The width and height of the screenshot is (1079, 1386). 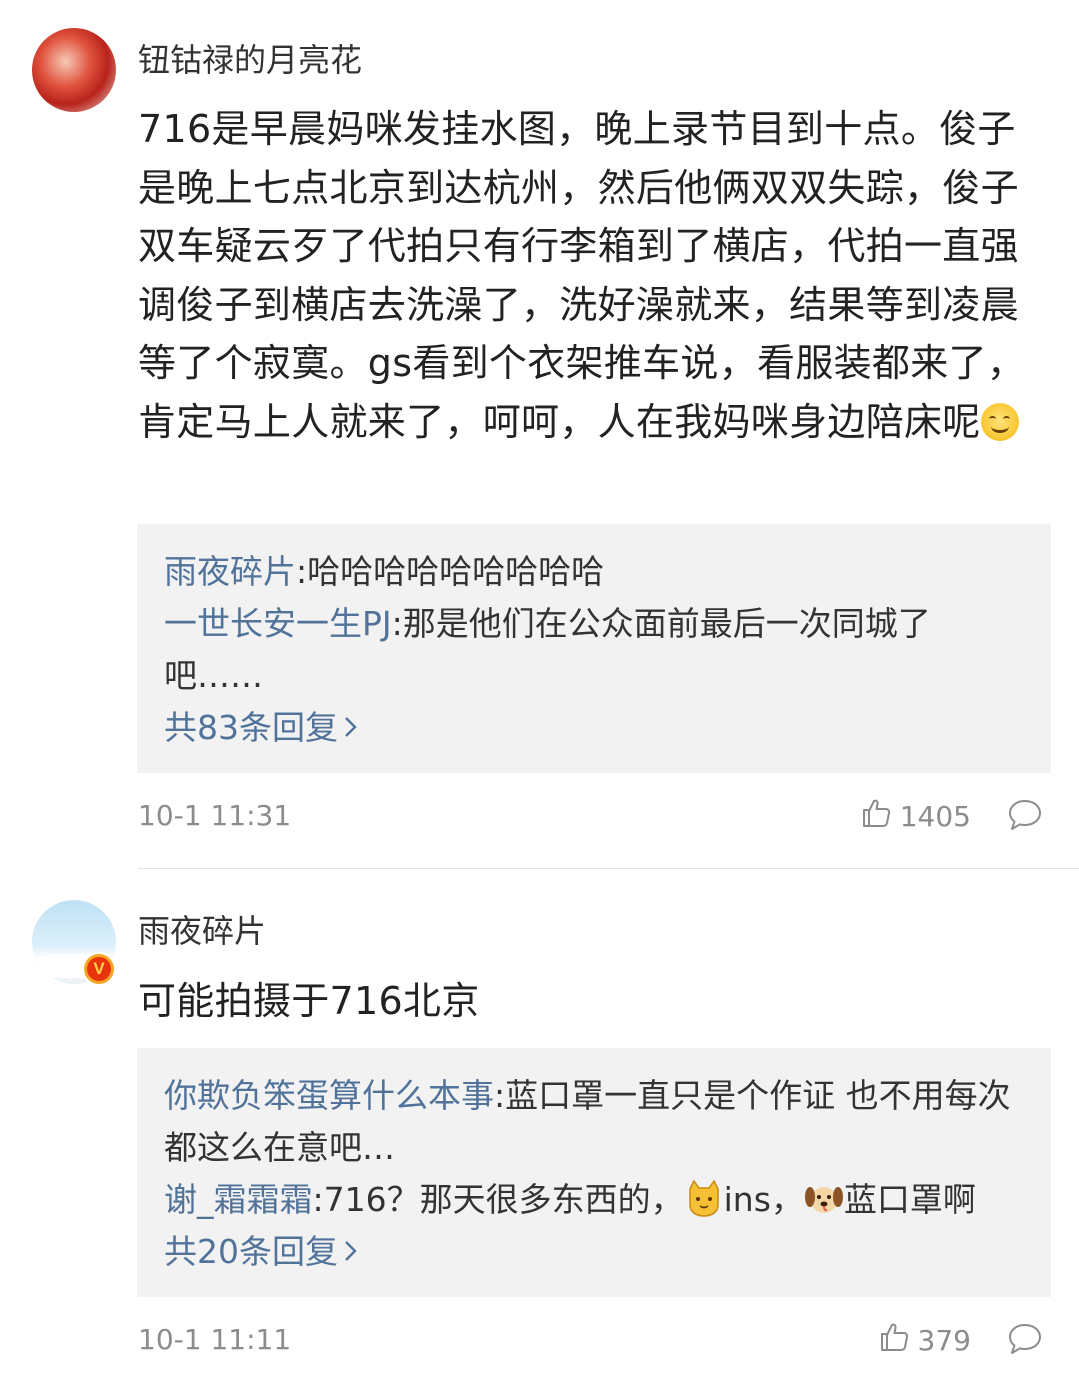 I want to click on like-button: 1405, so click(x=915, y=816).